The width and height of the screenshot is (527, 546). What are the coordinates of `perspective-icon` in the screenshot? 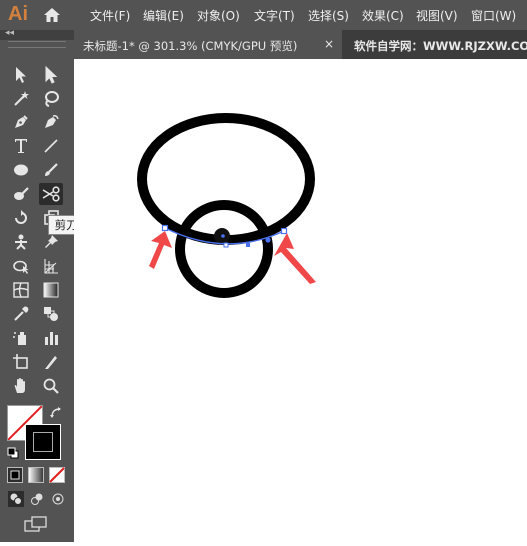 It's located at (51, 266).